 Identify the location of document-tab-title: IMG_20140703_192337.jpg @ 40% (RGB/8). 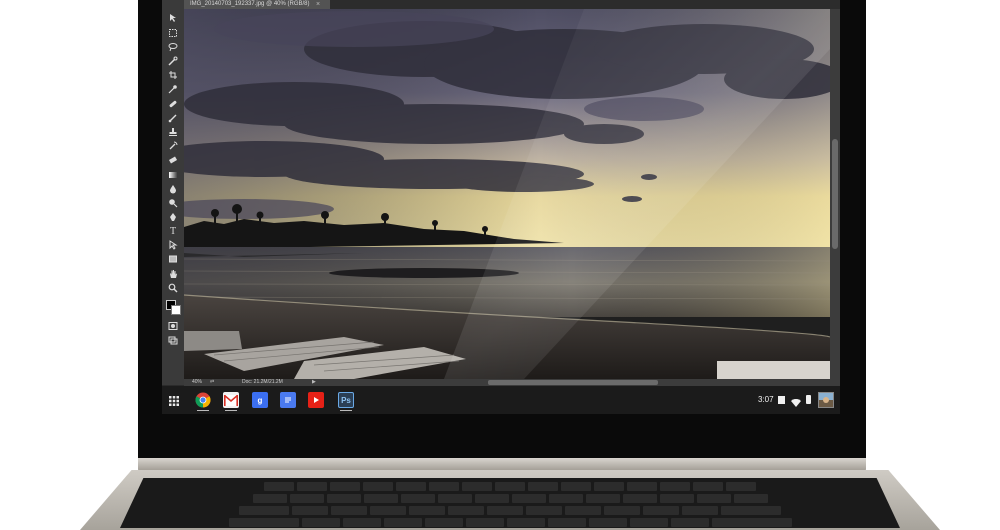
(250, 4).